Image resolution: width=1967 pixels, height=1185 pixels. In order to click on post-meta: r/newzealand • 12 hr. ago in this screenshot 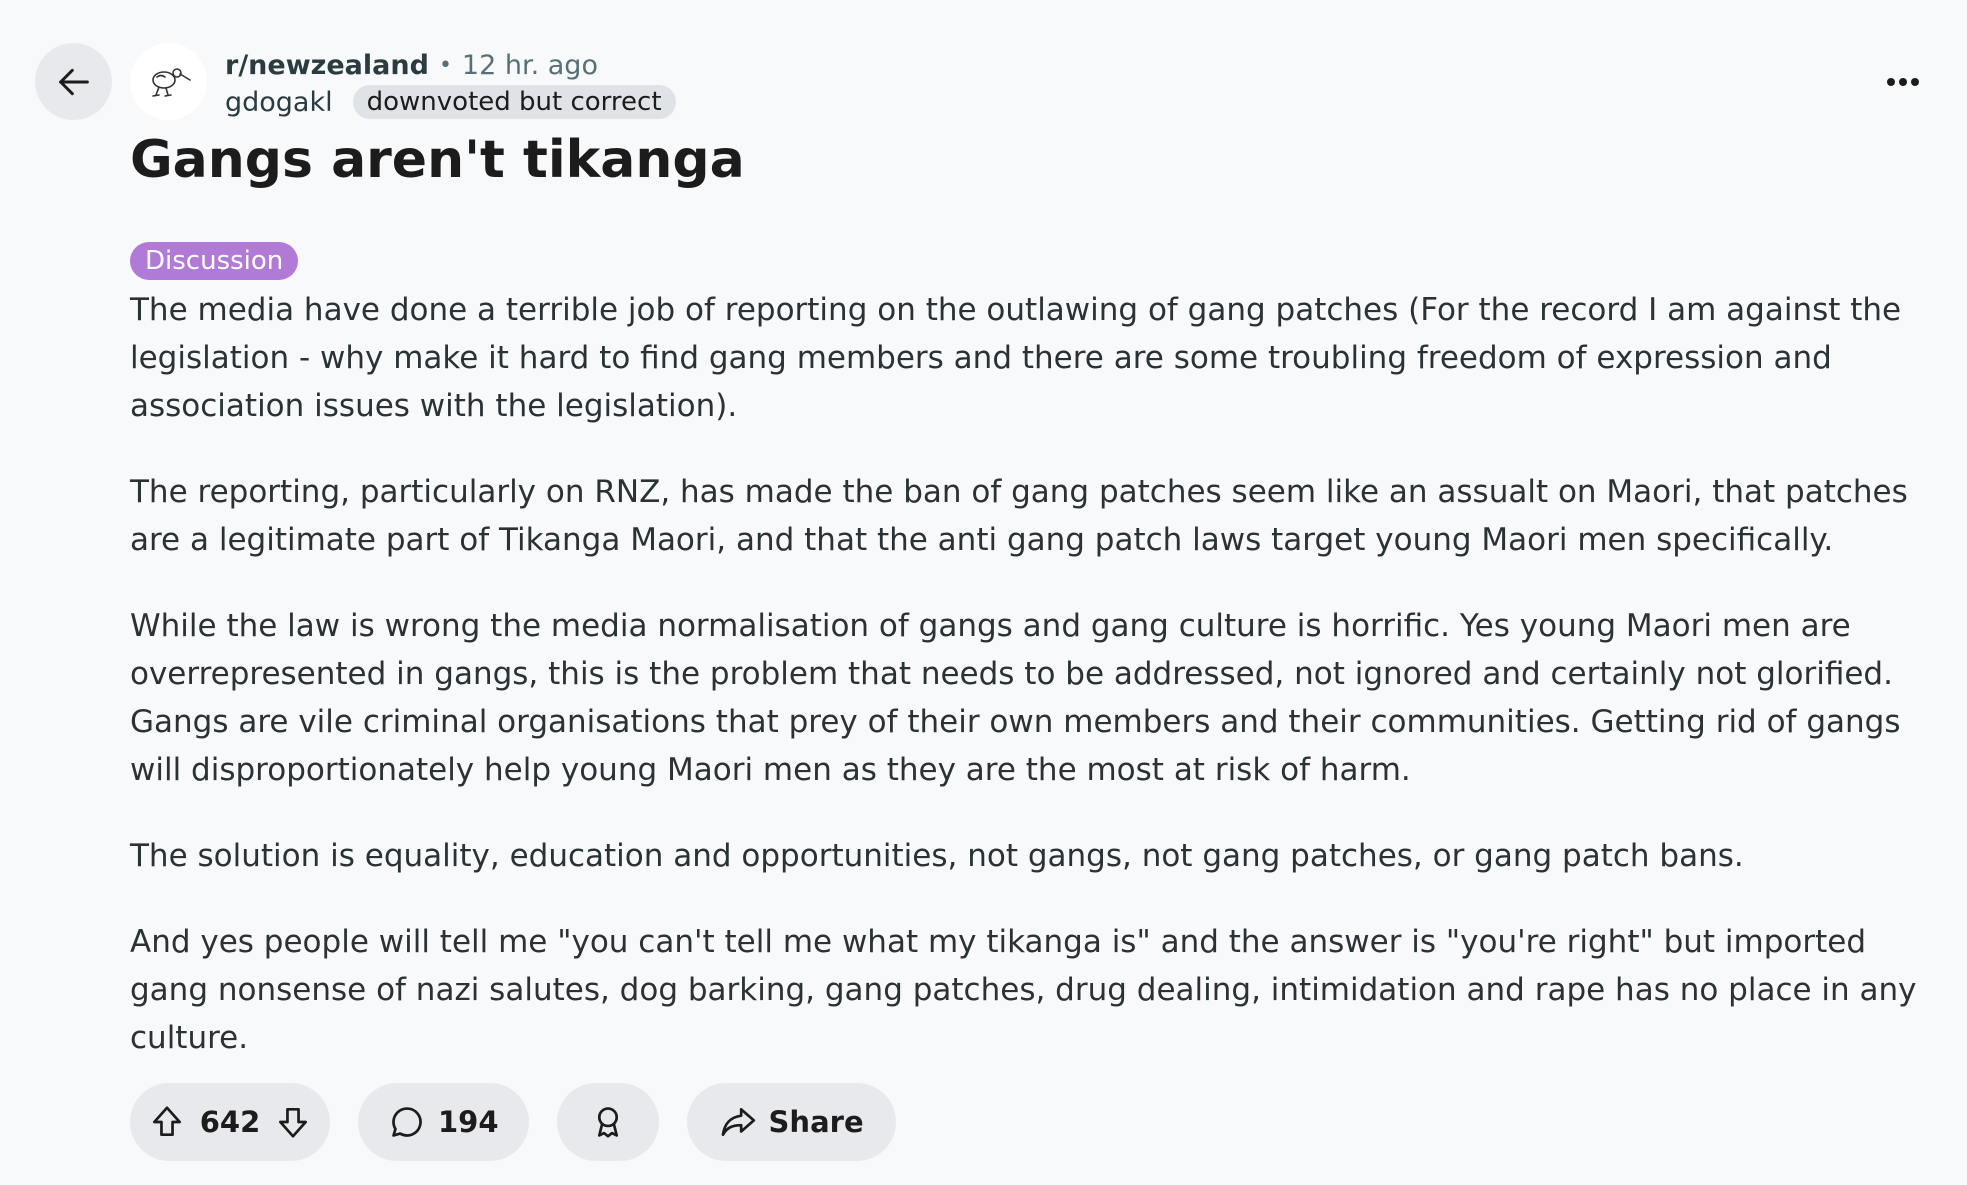, I will do `click(411, 65)`.